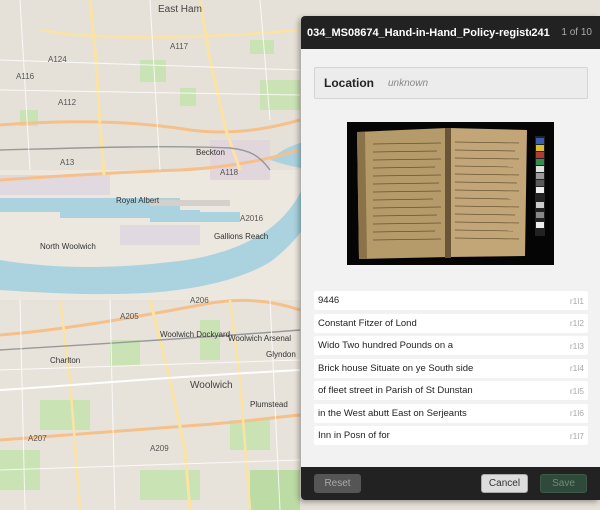 This screenshot has height=510, width=600. I want to click on map-label-woolwich: Woolwich, so click(211, 385).